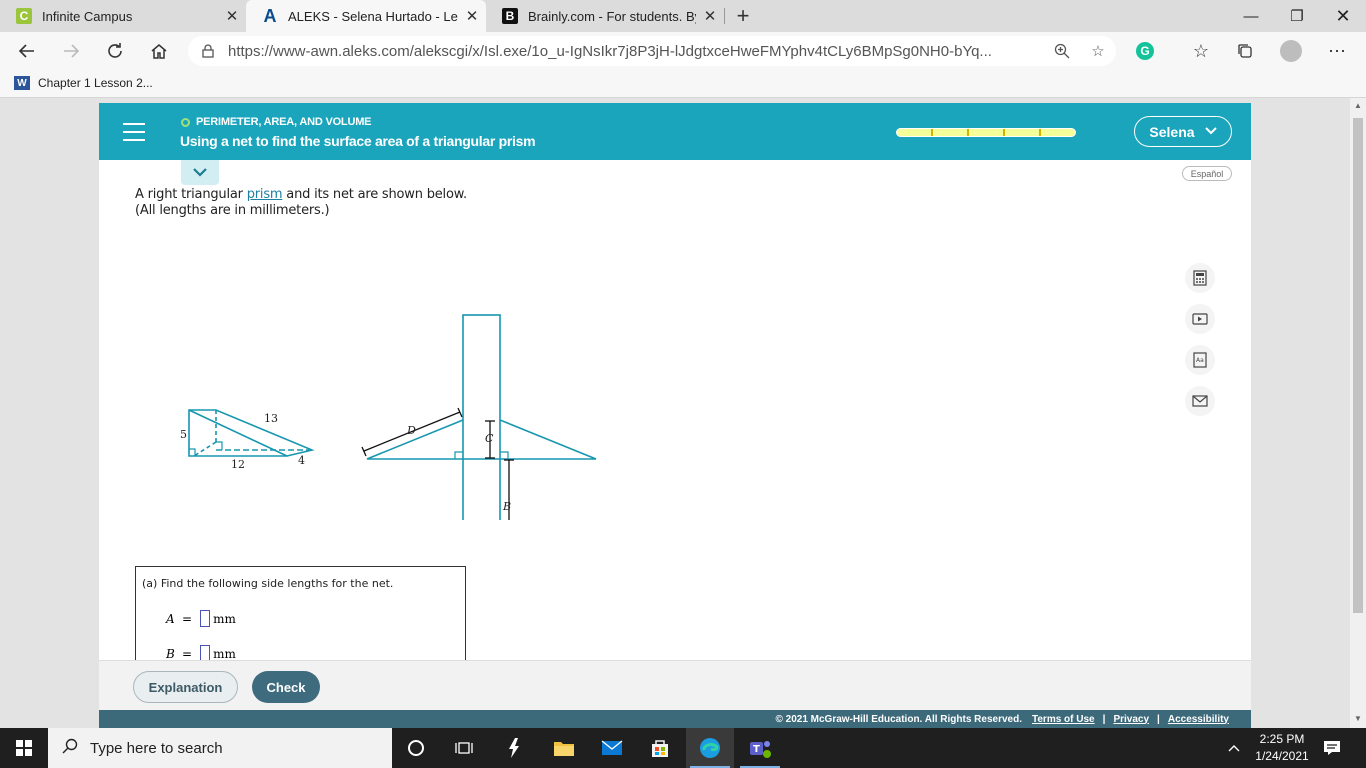 The image size is (1366, 768). I want to click on edge-browser-icon, so click(710, 748).